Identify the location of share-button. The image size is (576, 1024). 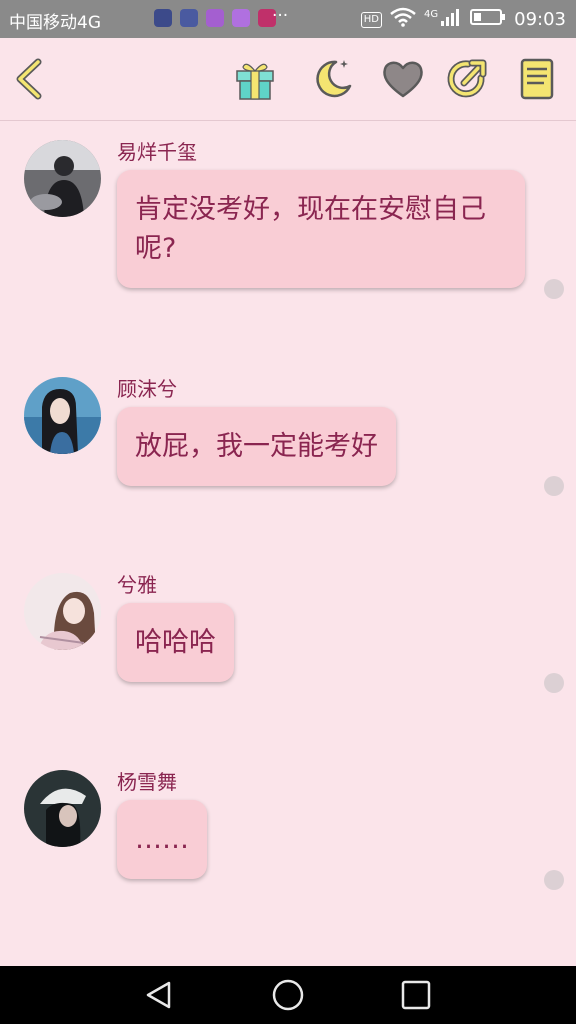
(467, 79).